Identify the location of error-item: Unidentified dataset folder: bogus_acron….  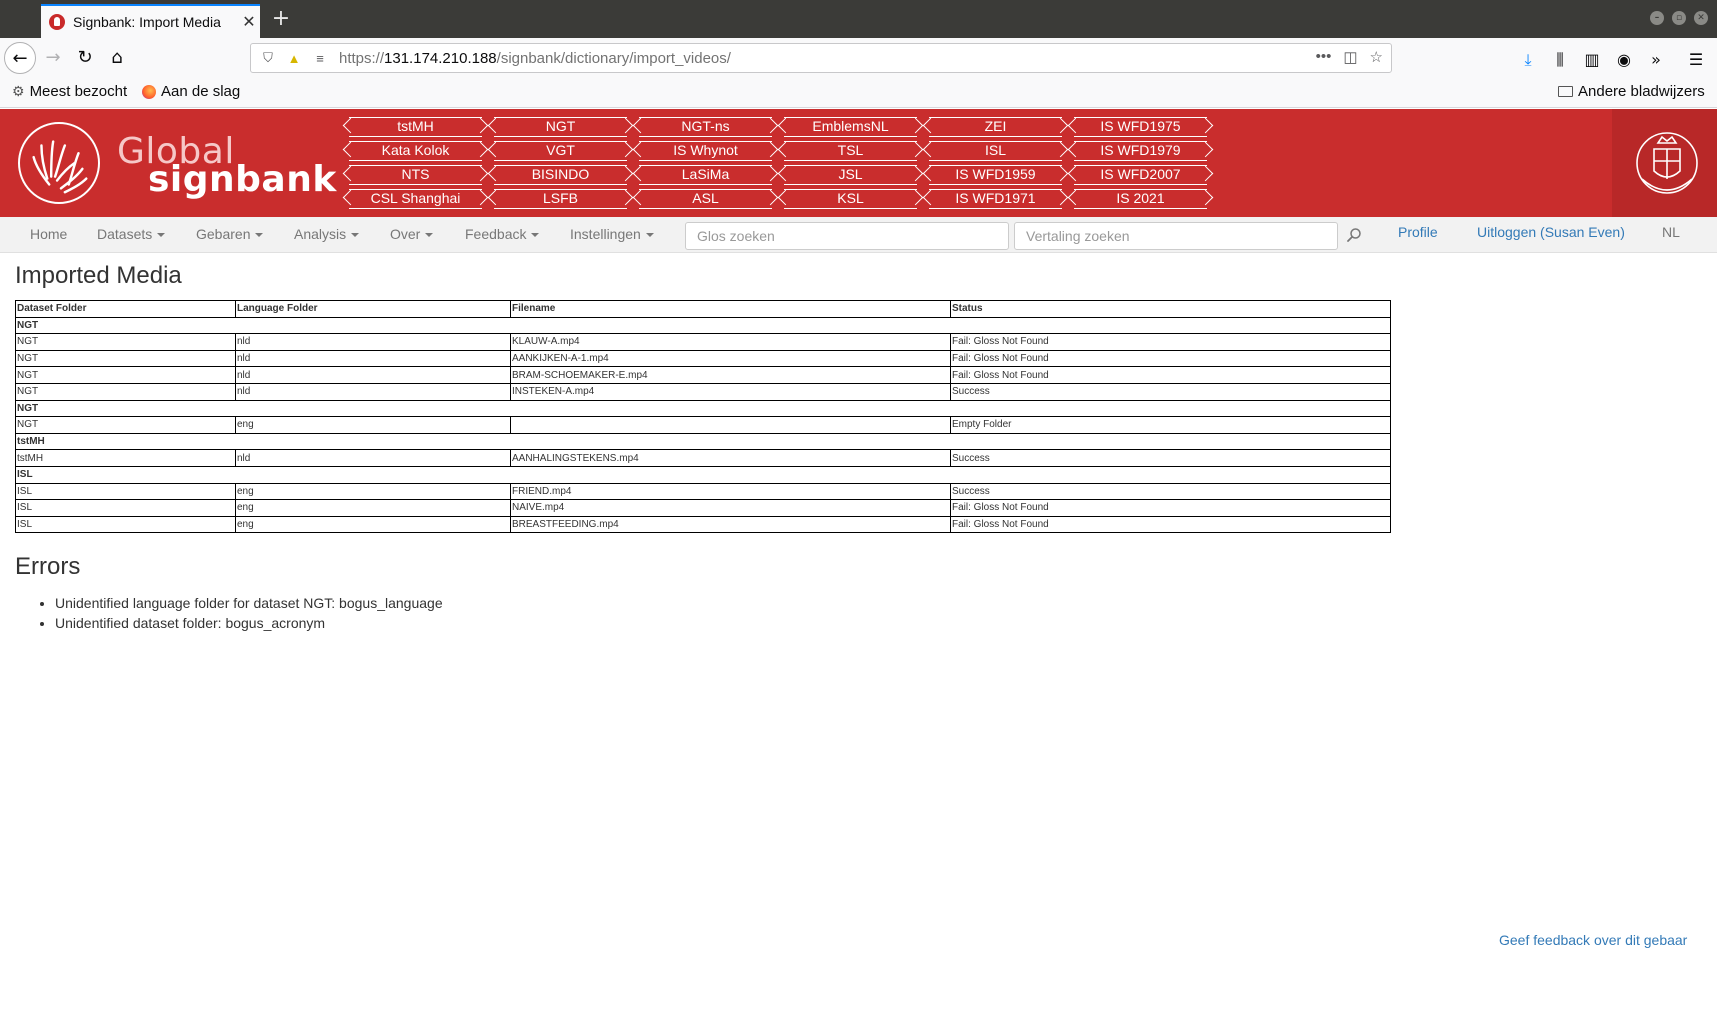
(880, 623).